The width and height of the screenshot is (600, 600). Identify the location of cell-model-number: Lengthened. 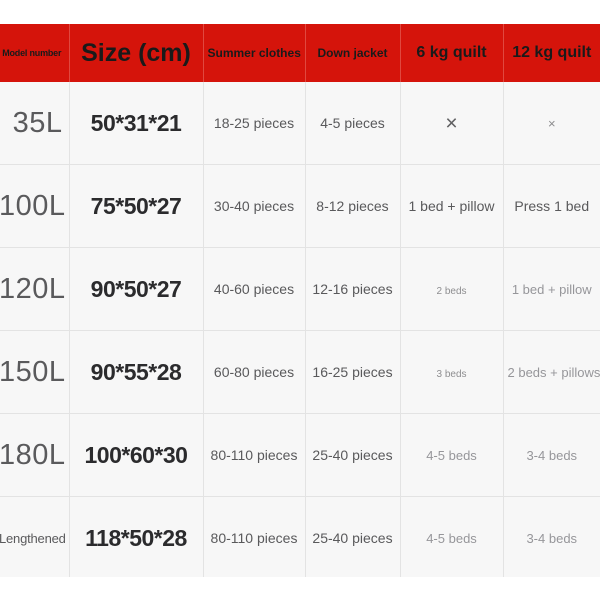
(35, 536).